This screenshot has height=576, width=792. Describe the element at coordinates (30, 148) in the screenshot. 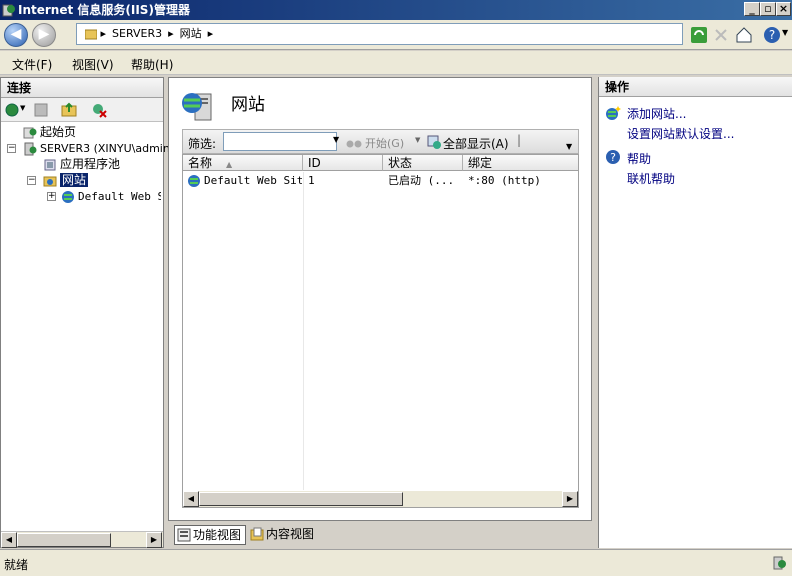

I see `server-icon` at that location.